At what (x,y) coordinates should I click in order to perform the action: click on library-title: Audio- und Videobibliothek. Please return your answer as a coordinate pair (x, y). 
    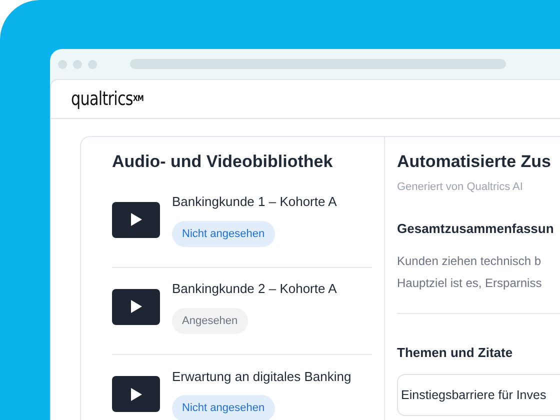
    Looking at the image, I should click on (223, 162).